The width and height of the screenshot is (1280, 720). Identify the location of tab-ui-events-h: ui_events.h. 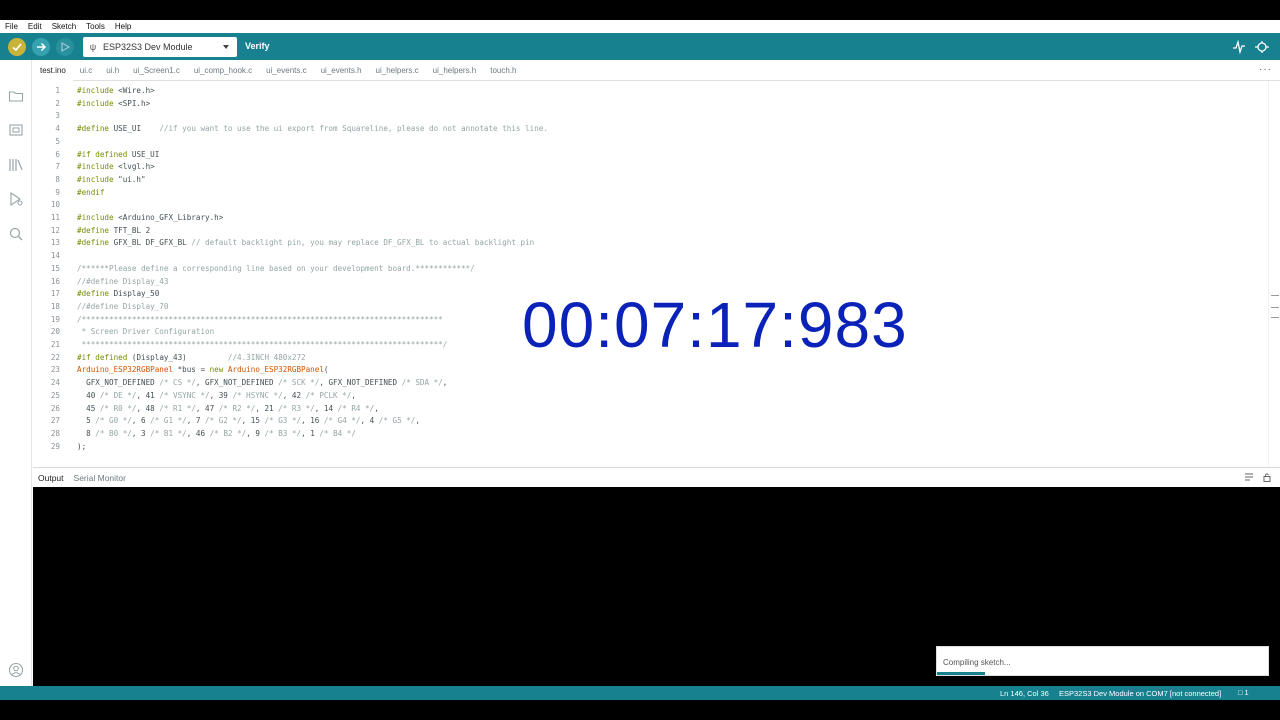
(341, 70).